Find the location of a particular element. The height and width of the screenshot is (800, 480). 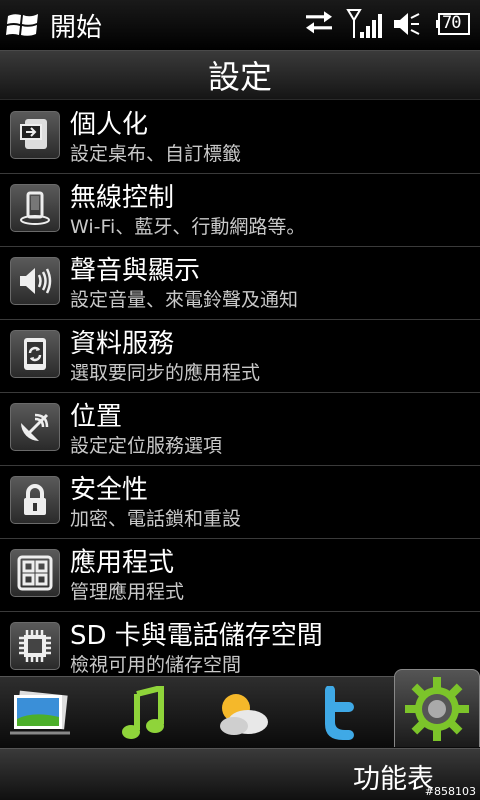

settings-item-data-services: 資料服務 選取要同步的應用程式 is located at coordinates (240, 356).